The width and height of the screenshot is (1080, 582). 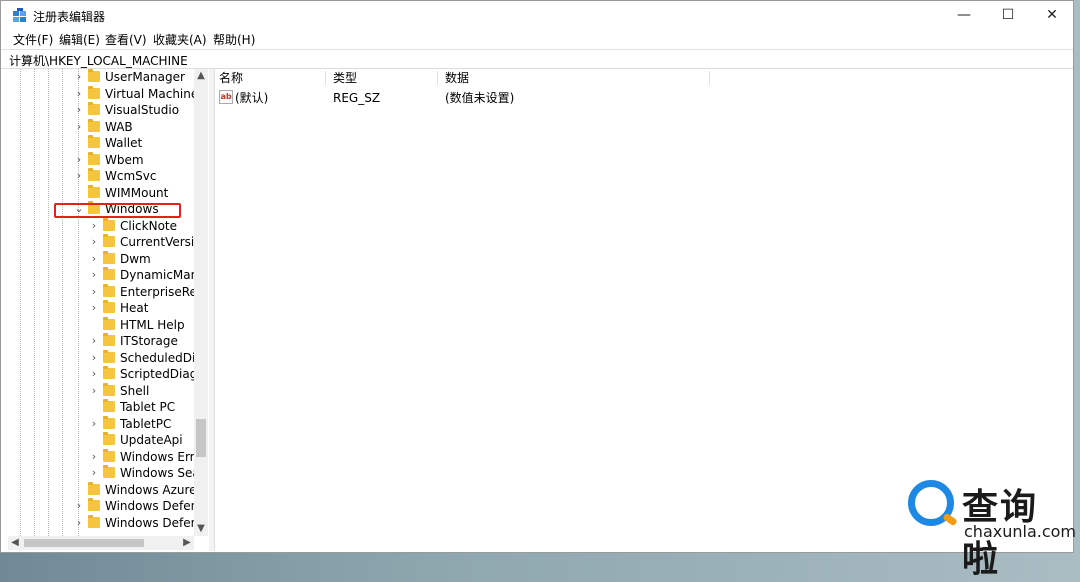 I want to click on scroll-right-icon: ▶, so click(x=187, y=543).